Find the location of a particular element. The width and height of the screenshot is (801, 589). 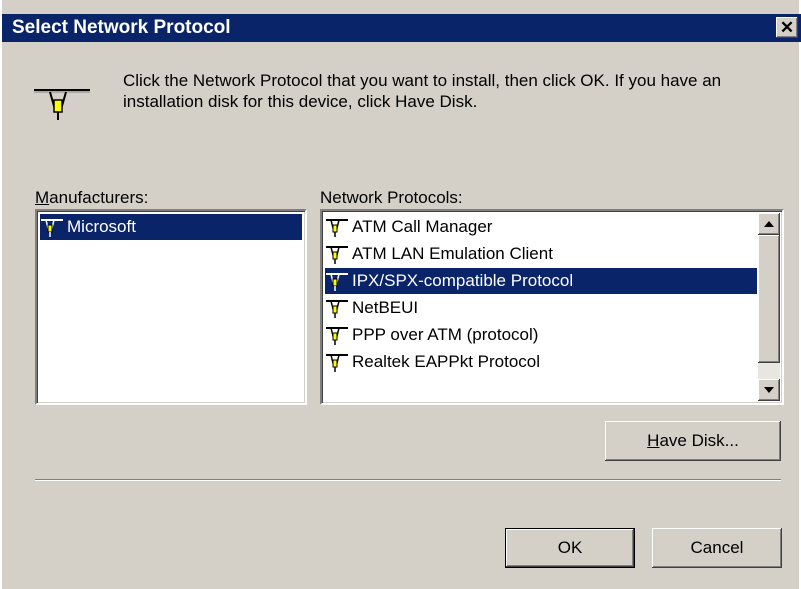

list-item-label: Microsoft is located at coordinates (101, 226).